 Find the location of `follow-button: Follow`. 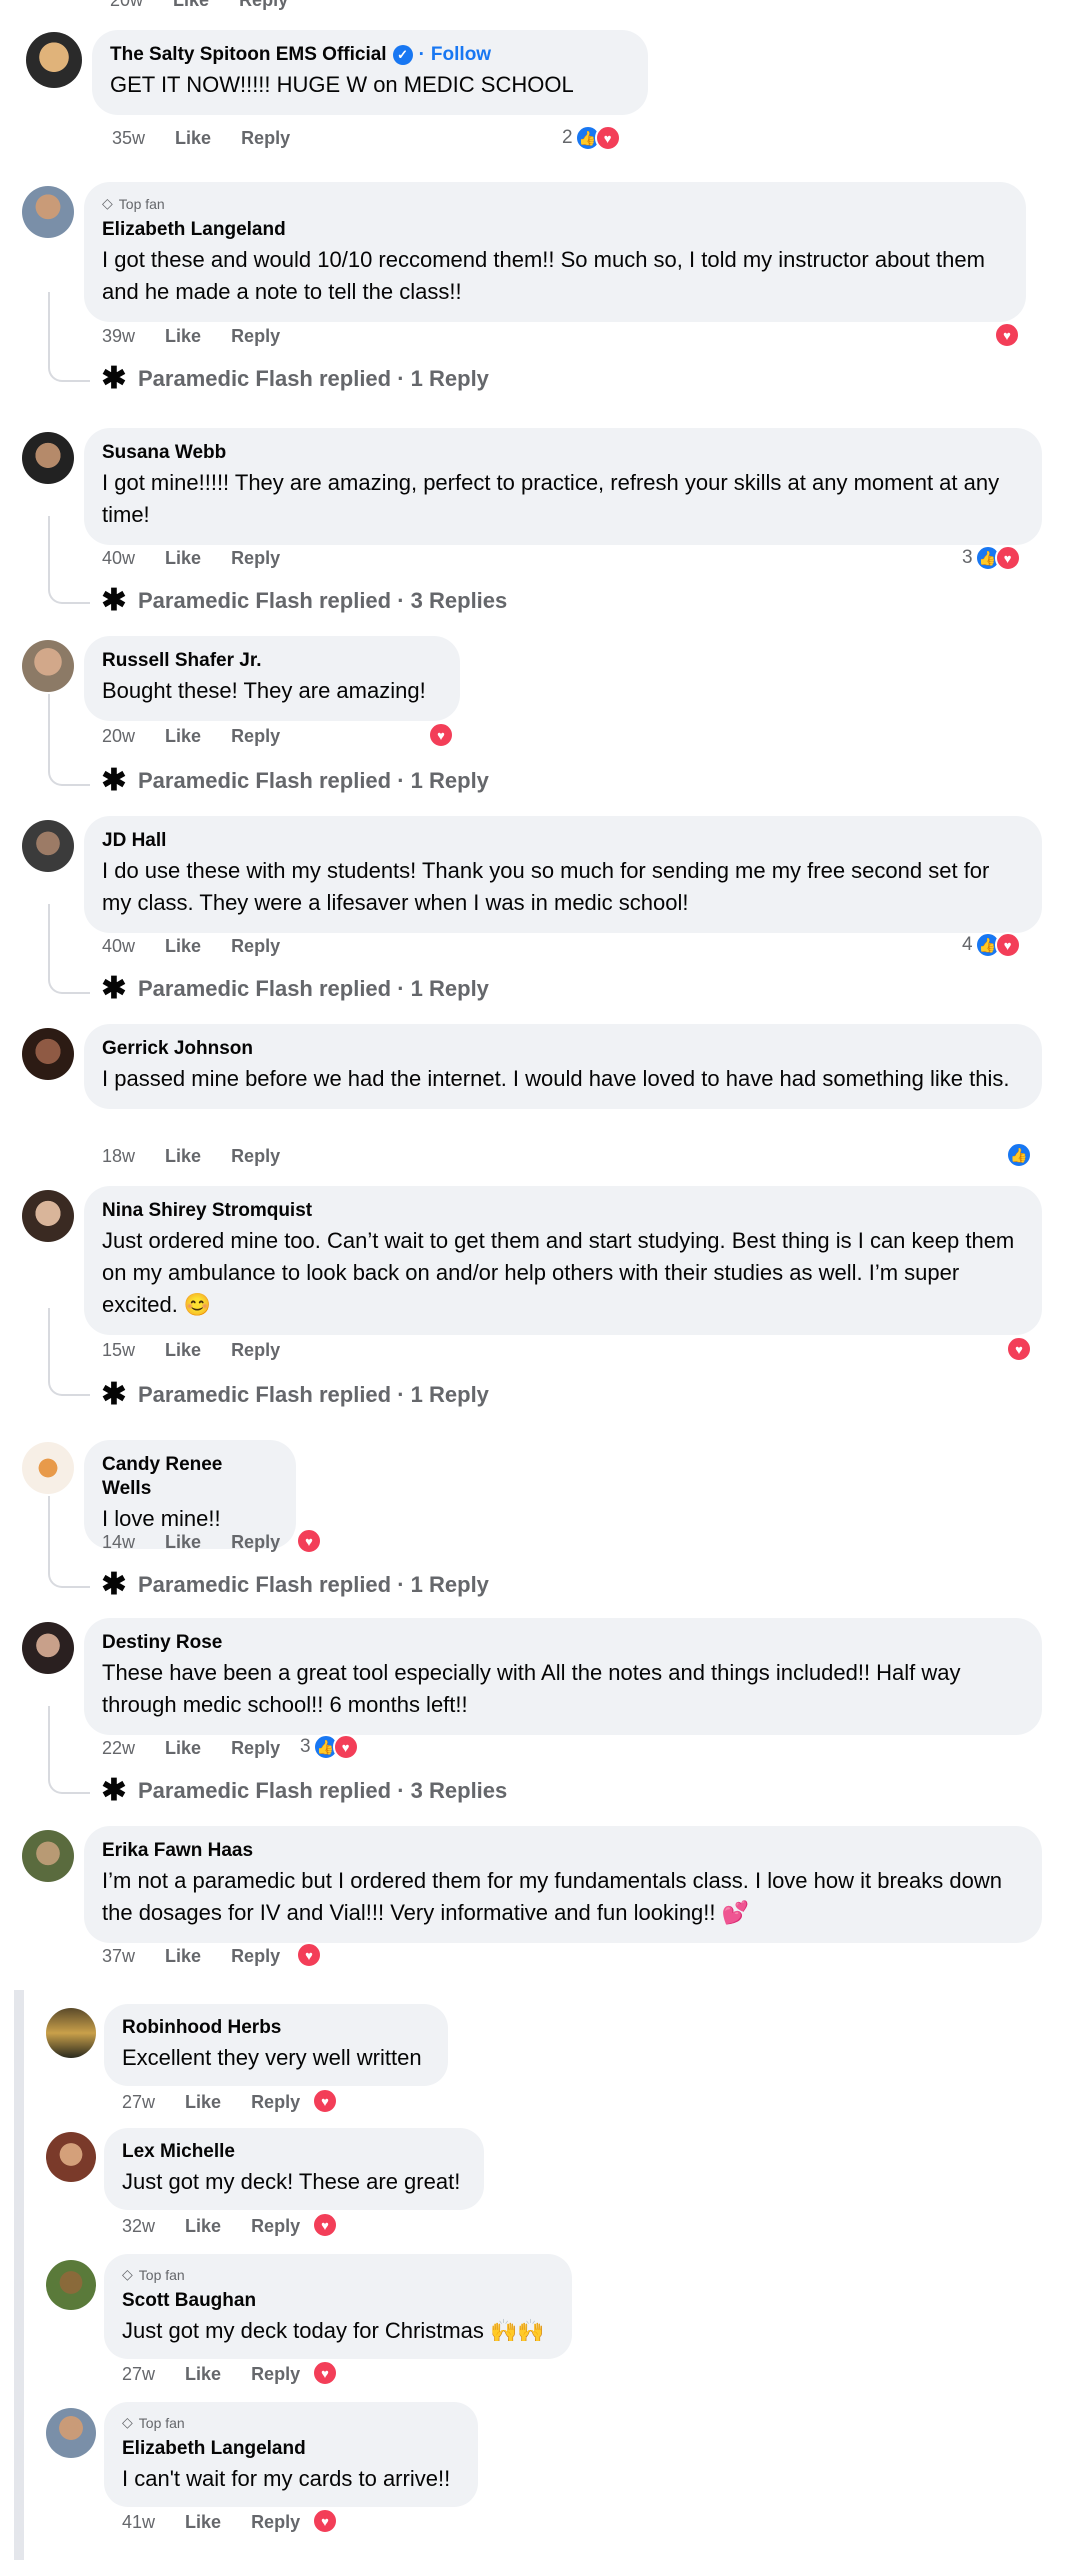

follow-button: Follow is located at coordinates (461, 55).